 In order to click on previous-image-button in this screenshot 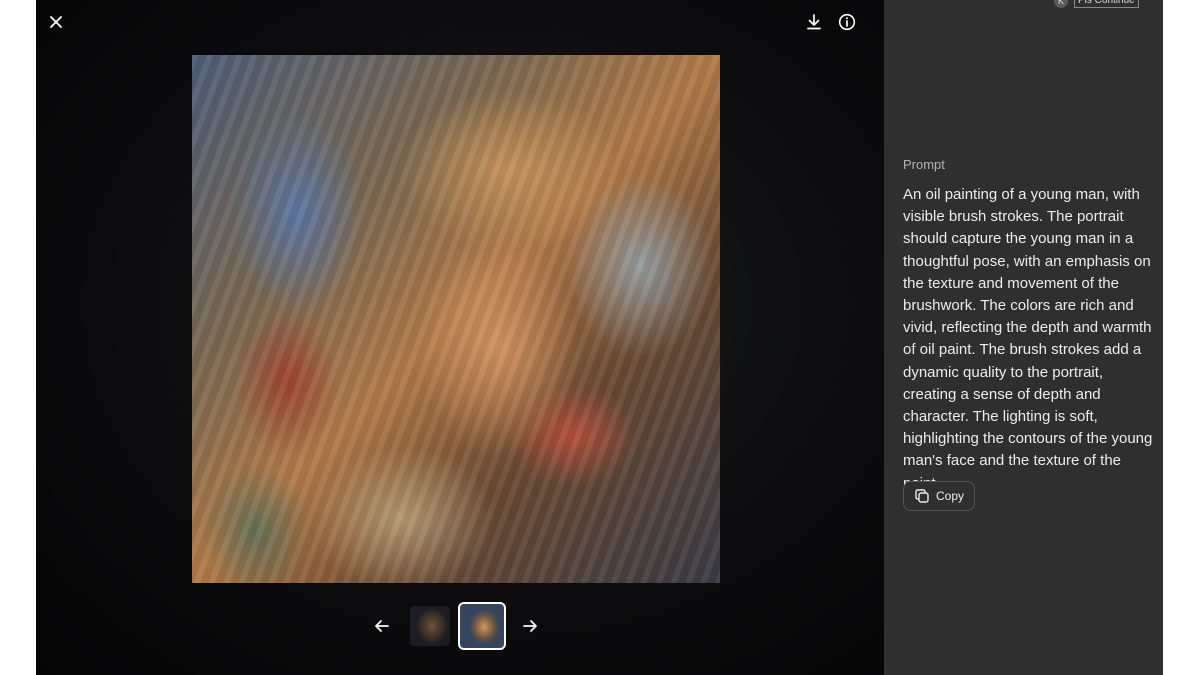, I will do `click(382, 626)`.